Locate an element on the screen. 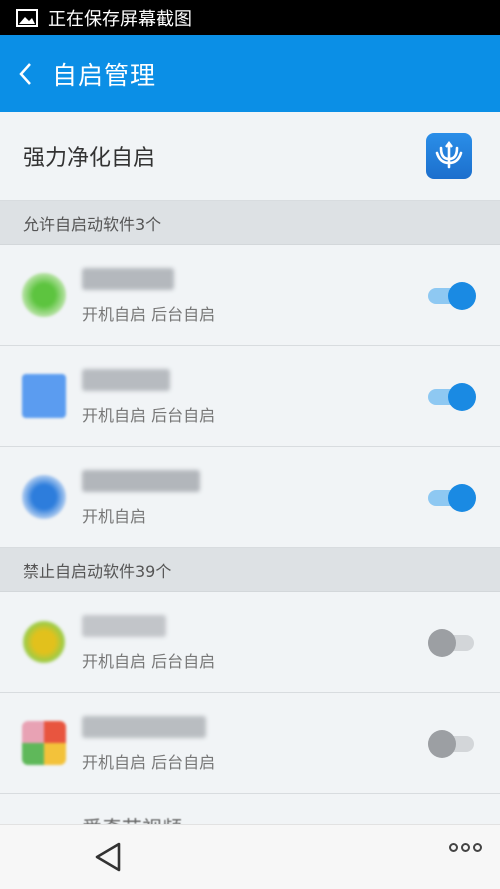 The width and height of the screenshot is (500, 889). back-triangle-icon is located at coordinates (108, 857).